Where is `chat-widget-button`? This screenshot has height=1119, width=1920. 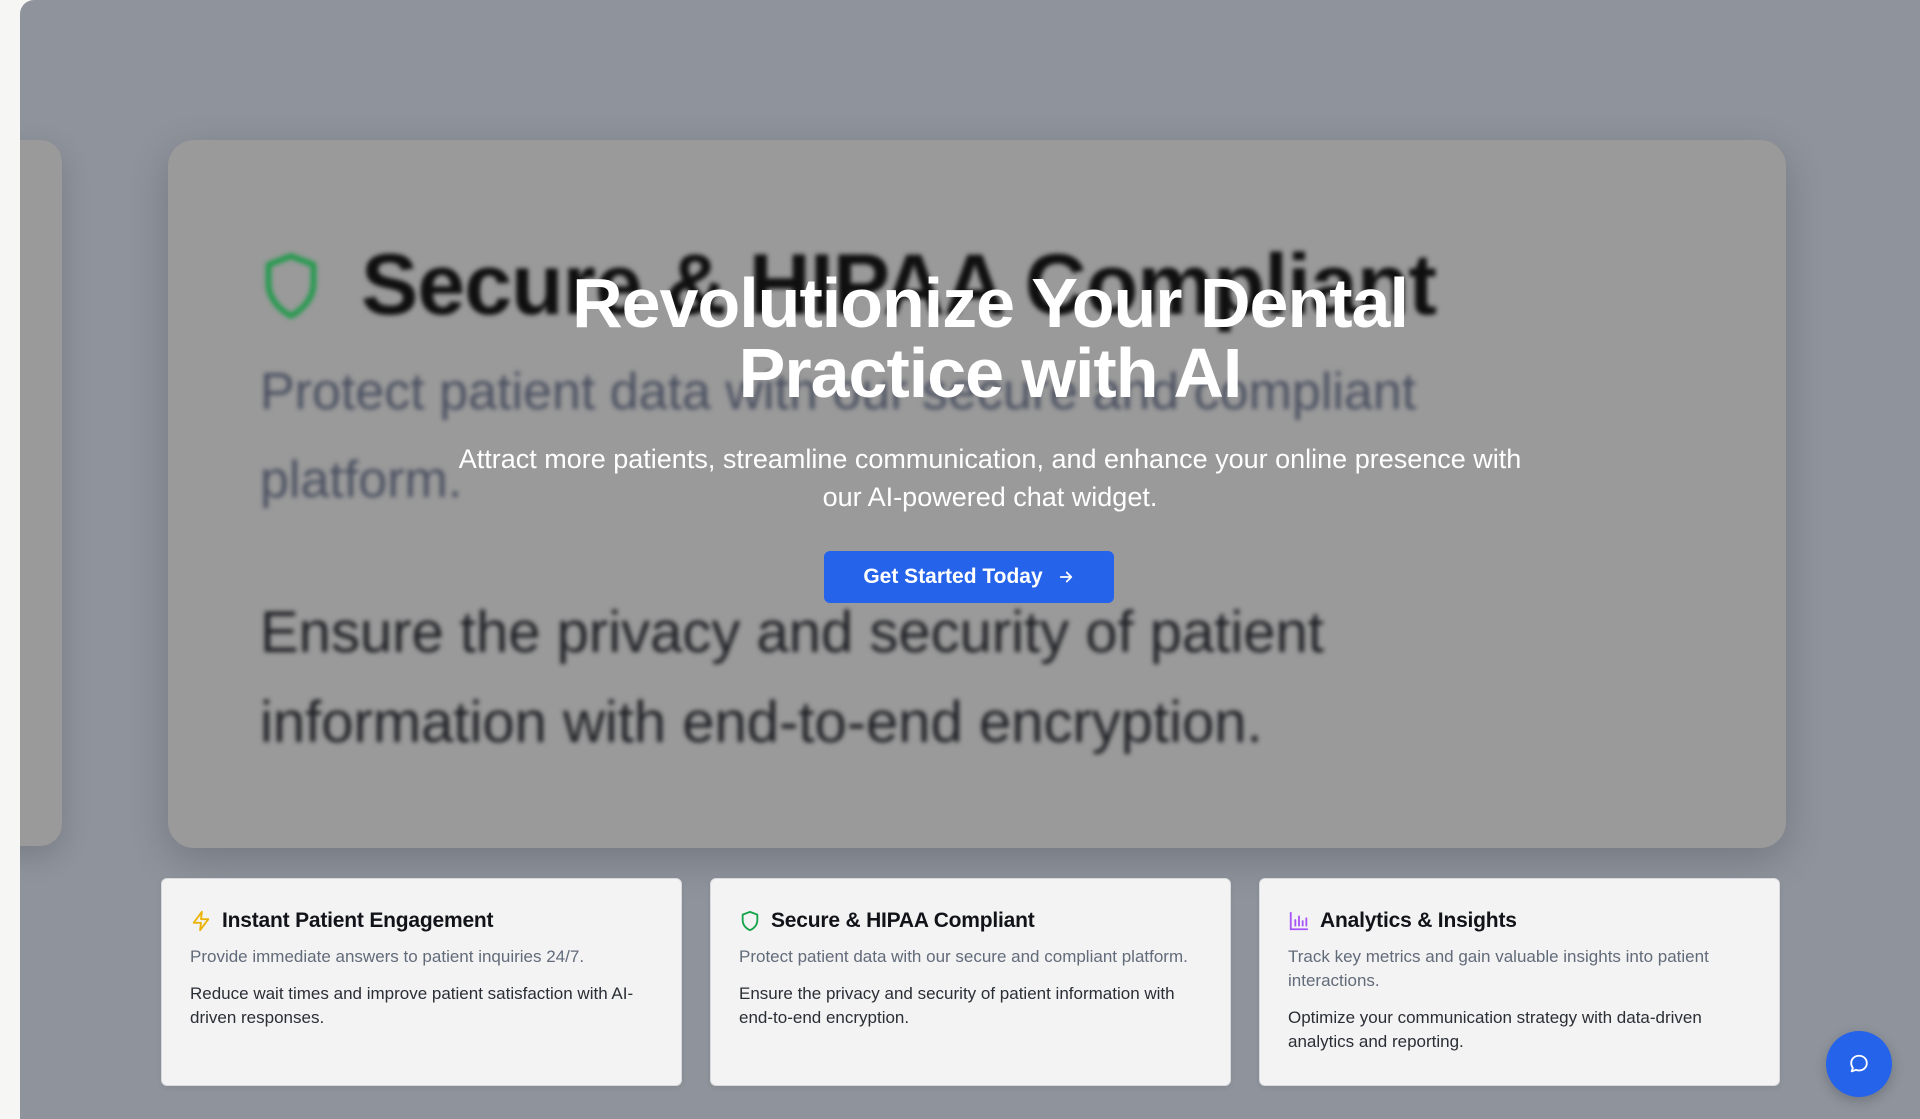
chat-widget-button is located at coordinates (1859, 1064).